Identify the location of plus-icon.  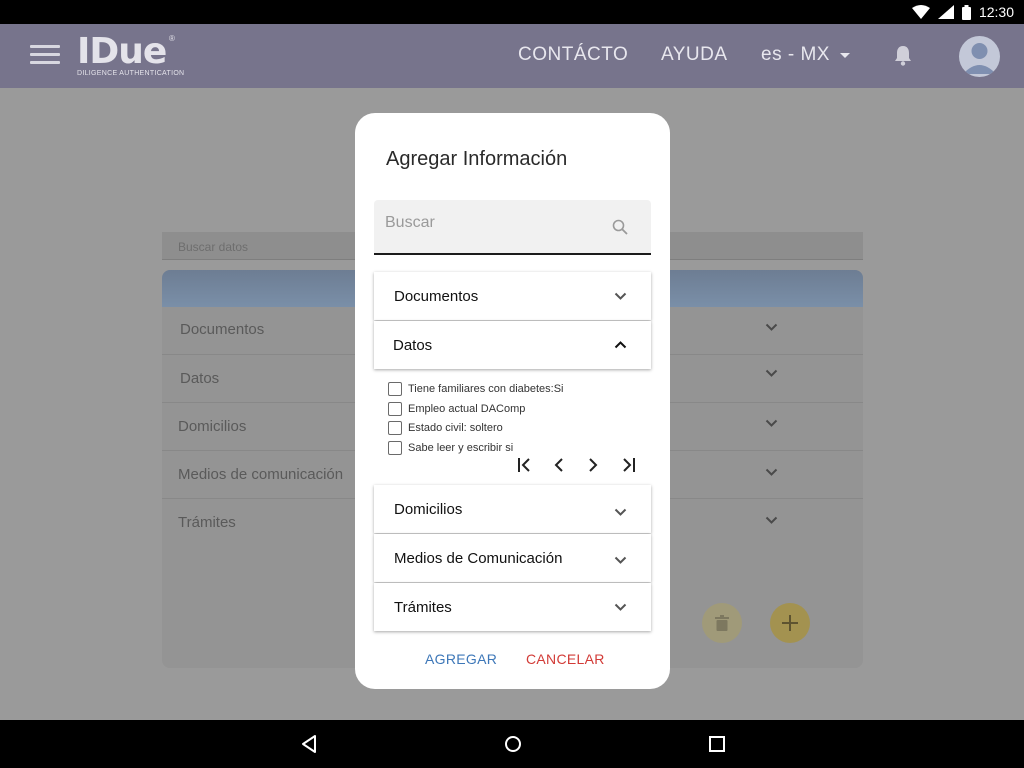
(790, 623).